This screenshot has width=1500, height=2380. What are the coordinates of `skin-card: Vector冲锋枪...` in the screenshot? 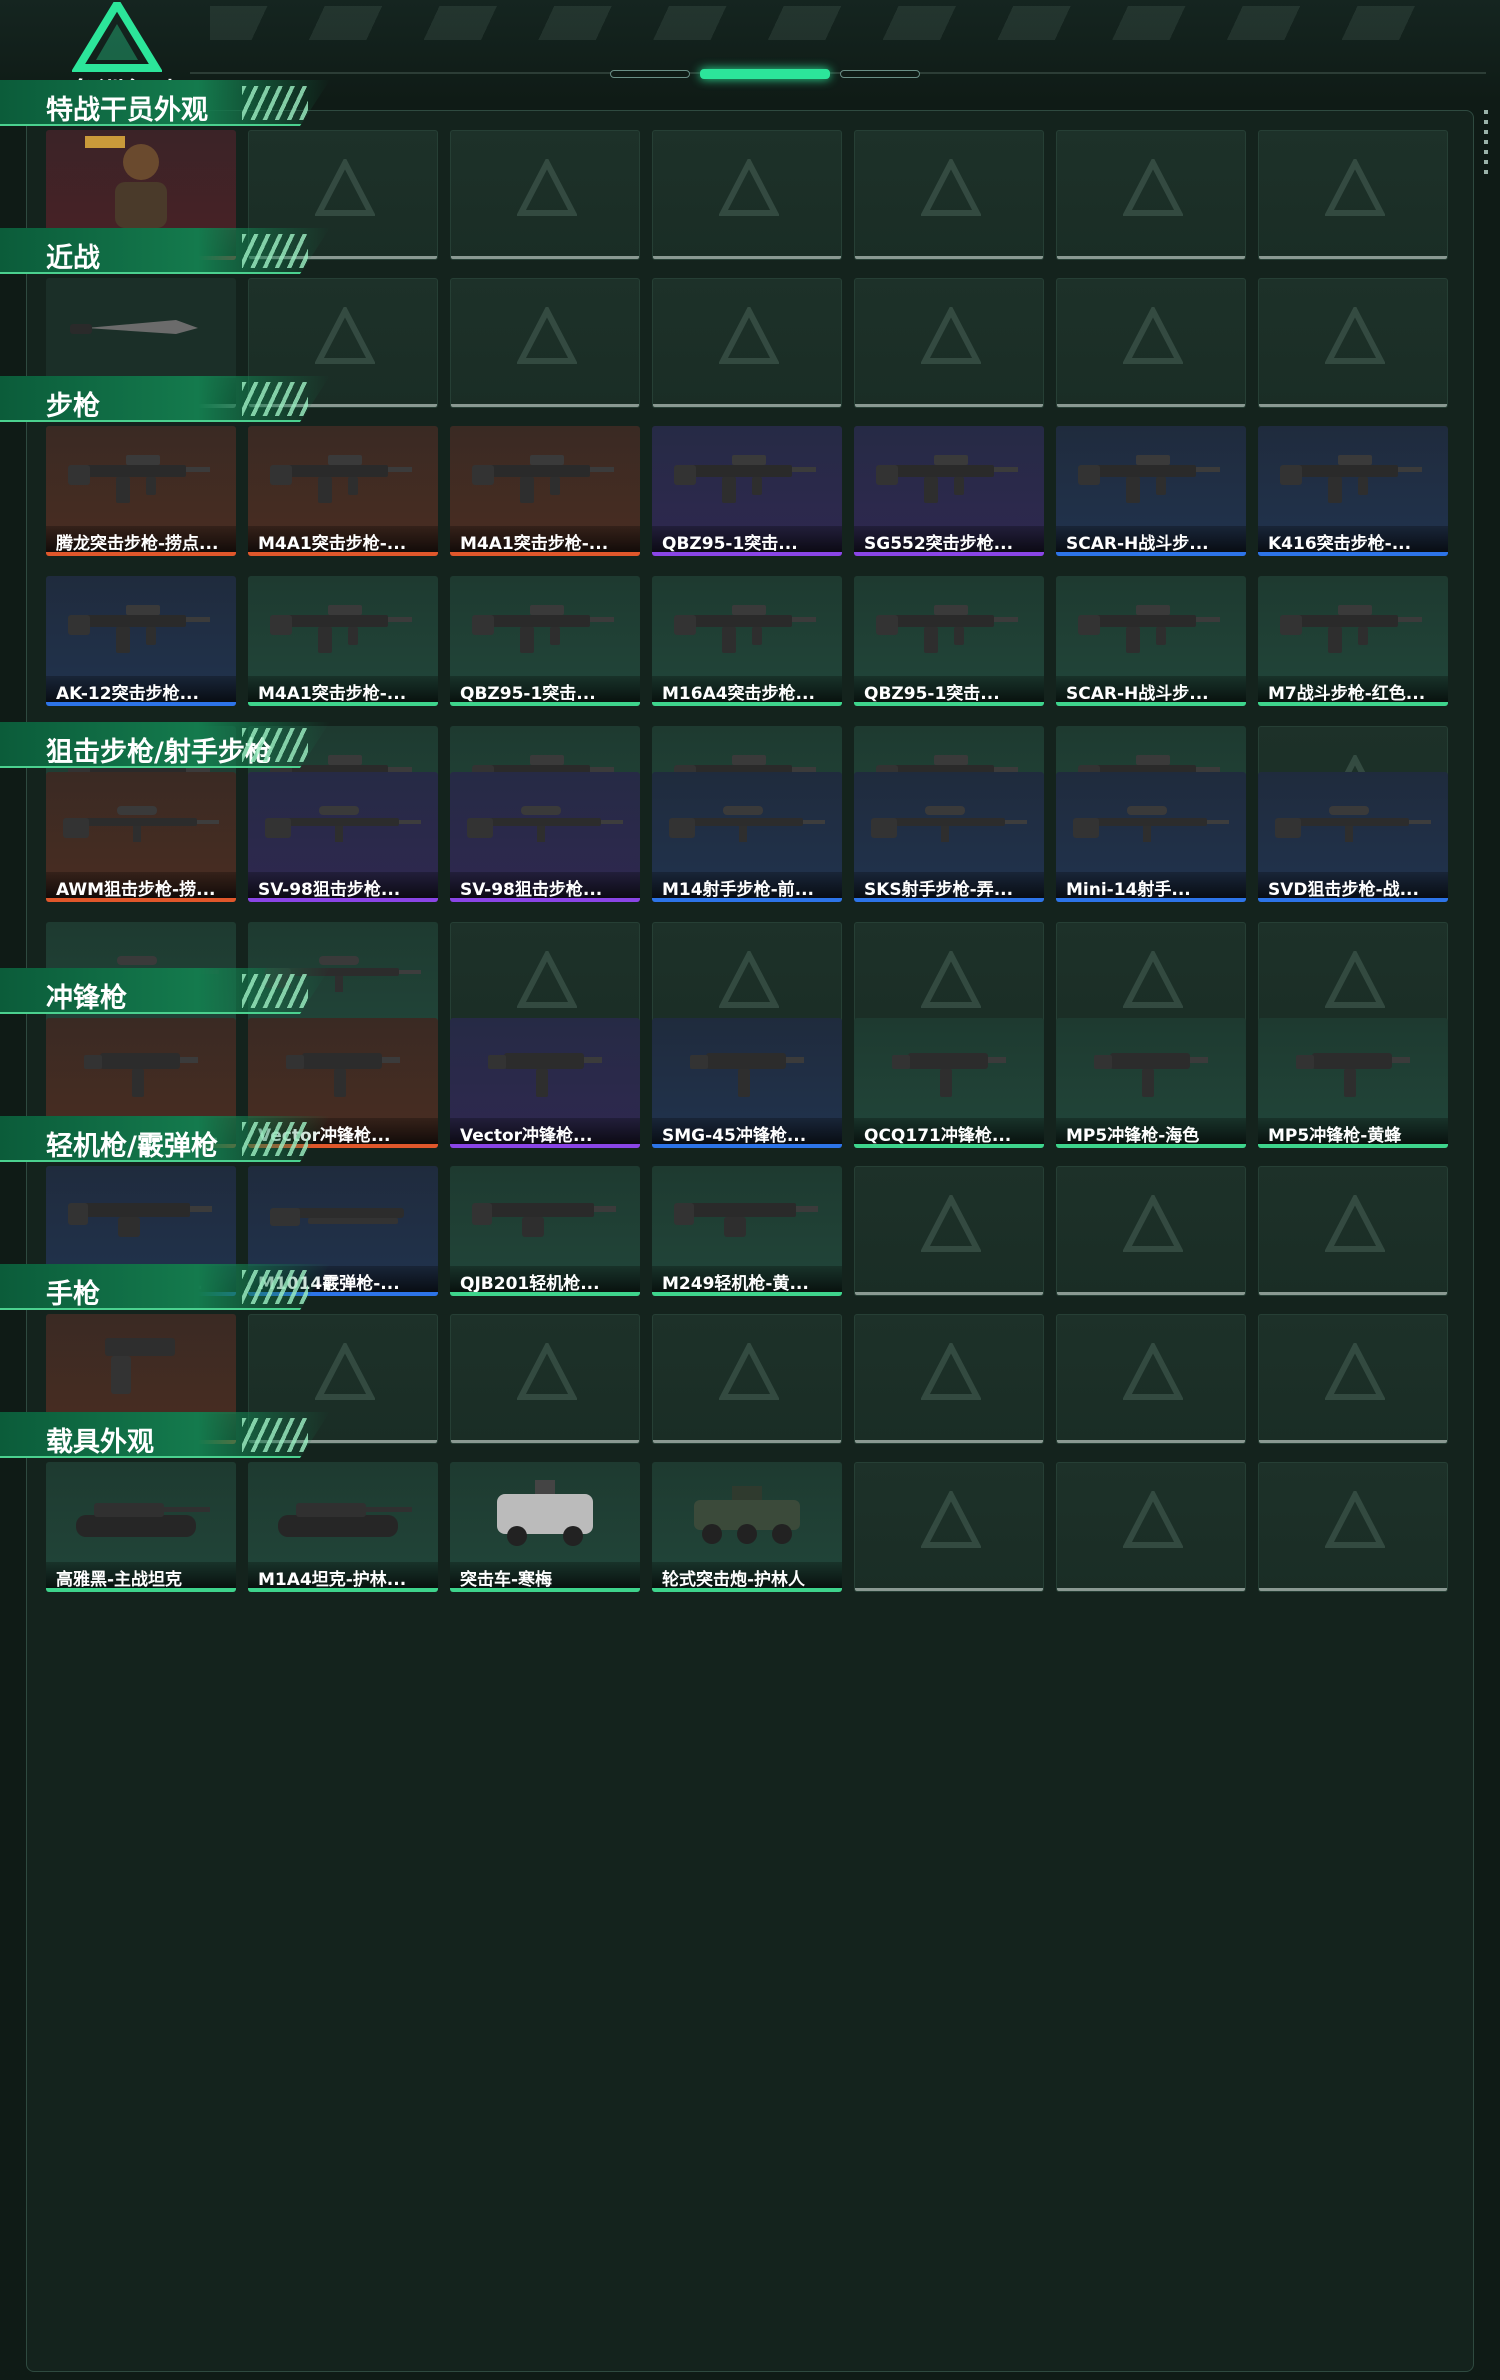 It's located at (545, 1083).